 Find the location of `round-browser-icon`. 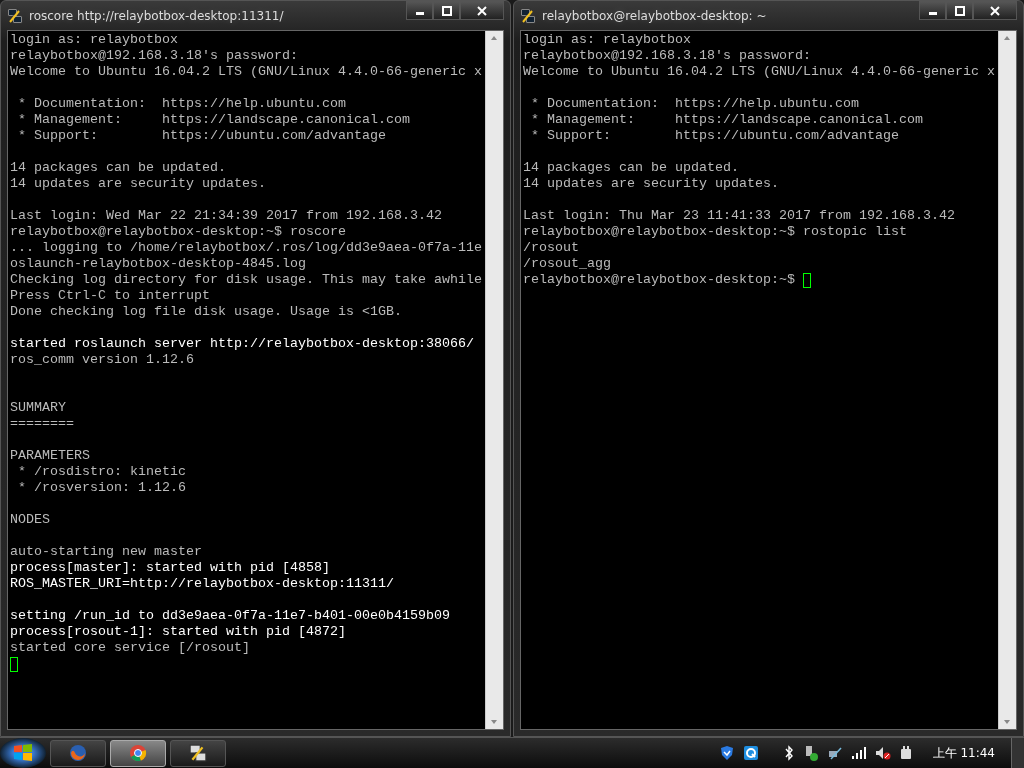

round-browser-icon is located at coordinates (138, 753).